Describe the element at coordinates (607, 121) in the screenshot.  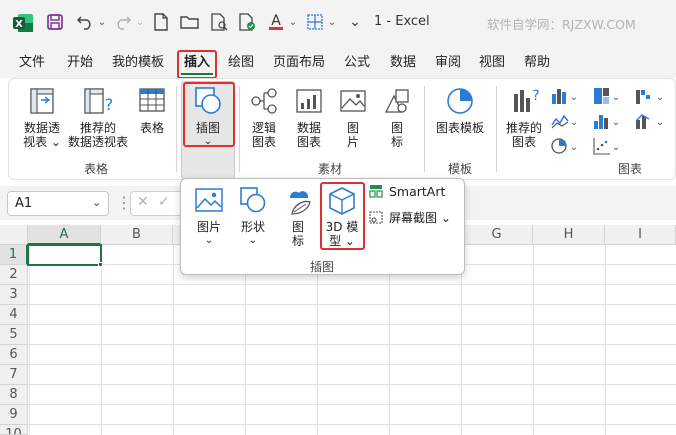
I see `statistic-chart-button: ⌄` at that location.